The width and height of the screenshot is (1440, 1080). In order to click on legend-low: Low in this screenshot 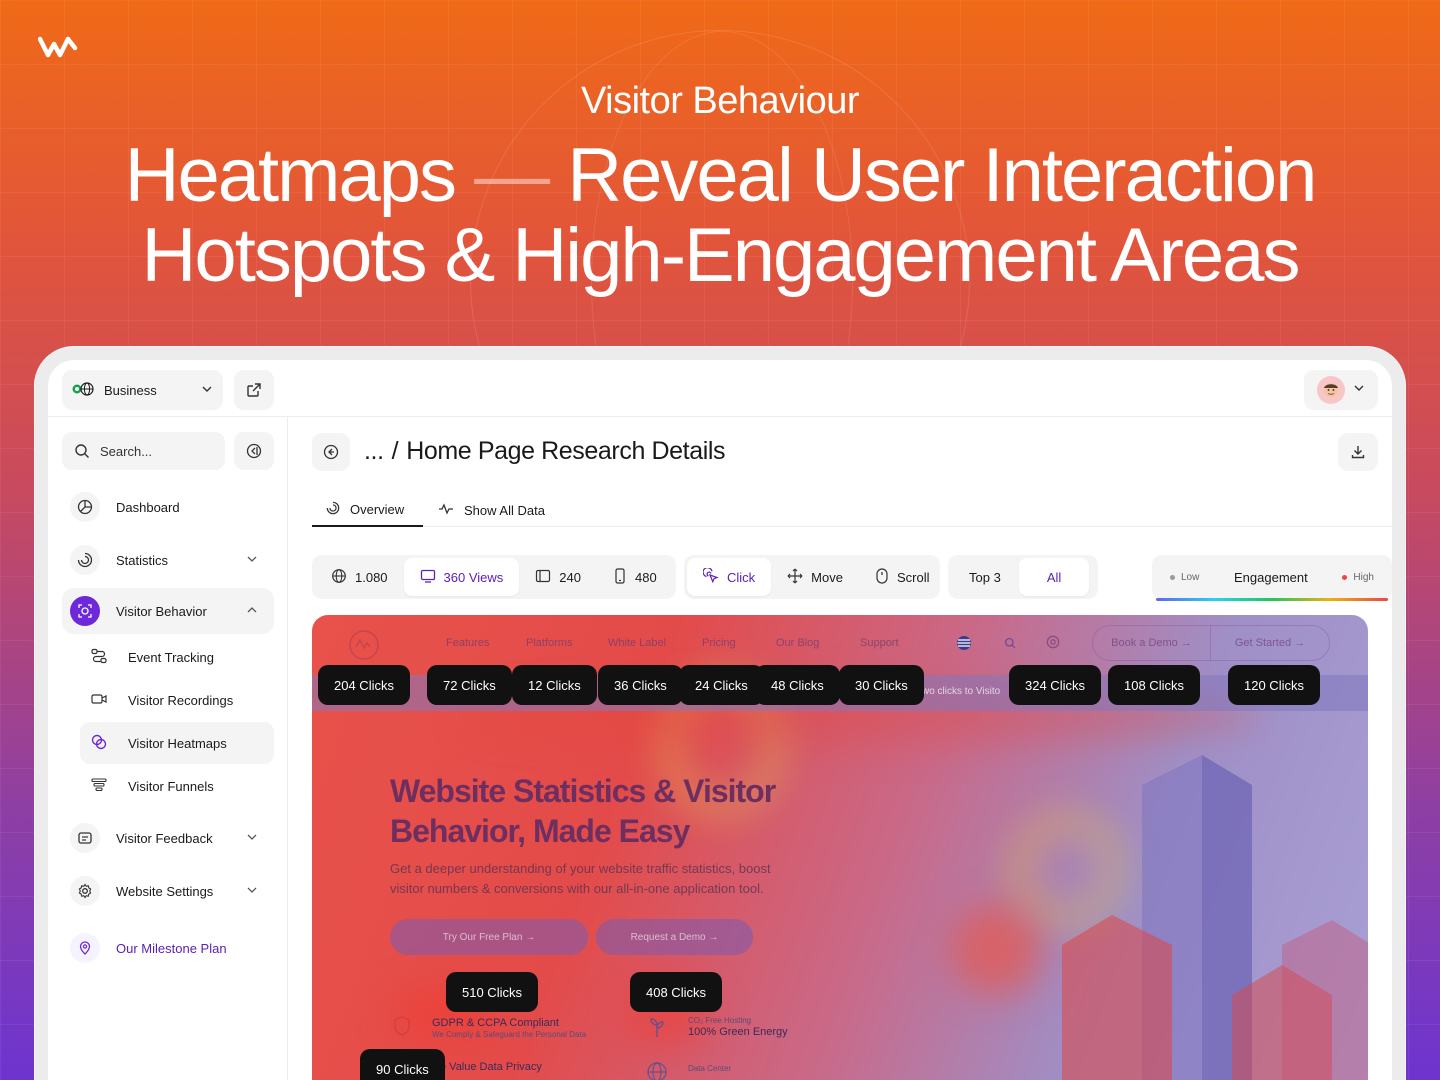, I will do `click(1184, 577)`.